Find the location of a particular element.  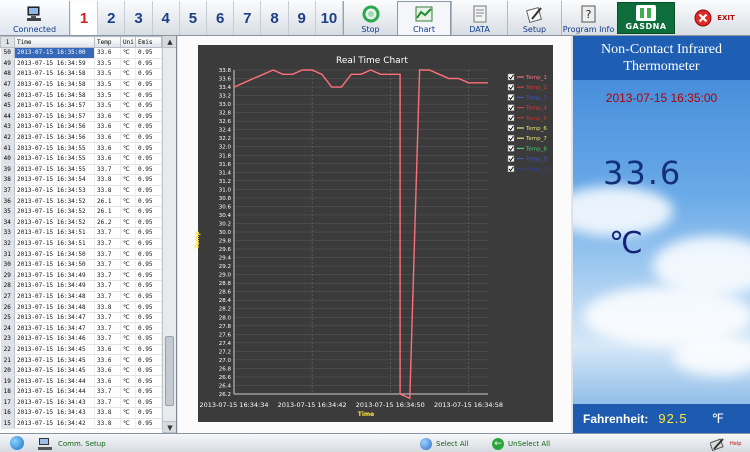

table-row: 47 2013-07-15 16:34:58 33.5 ℃ 0.95 is located at coordinates (81, 85).